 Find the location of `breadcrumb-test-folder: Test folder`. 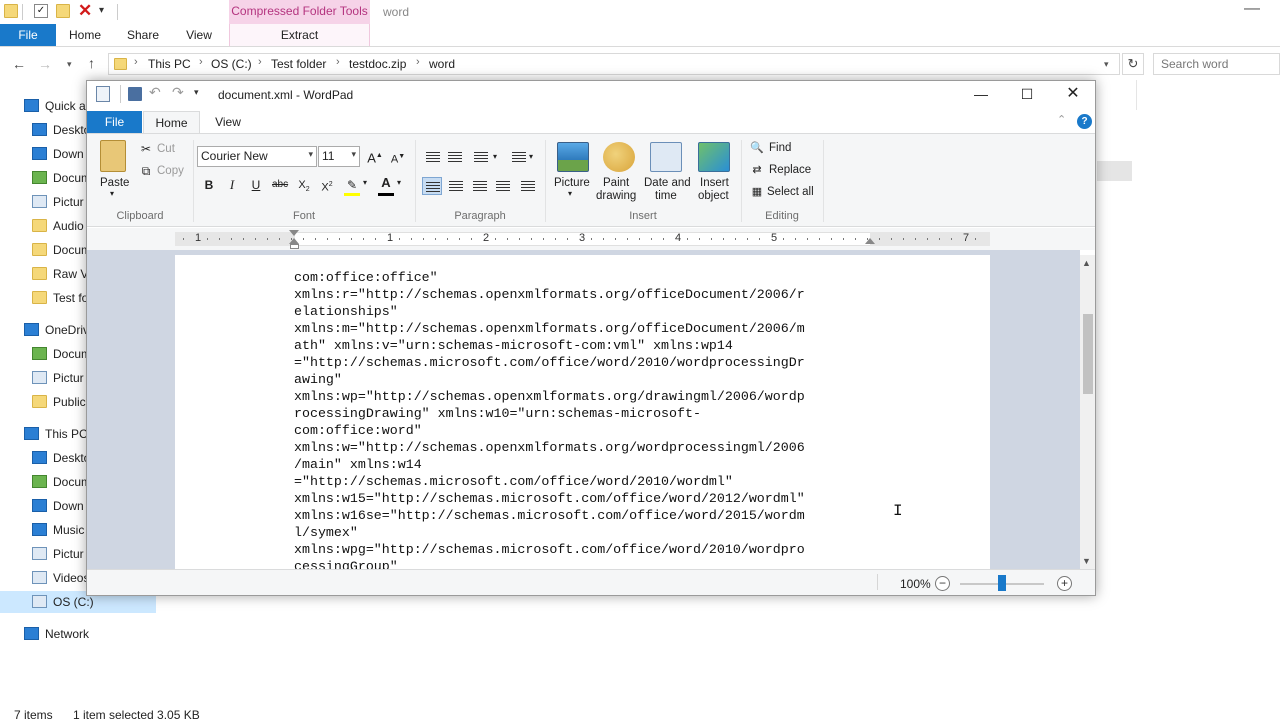

breadcrumb-test-folder: Test folder is located at coordinates (298, 64).